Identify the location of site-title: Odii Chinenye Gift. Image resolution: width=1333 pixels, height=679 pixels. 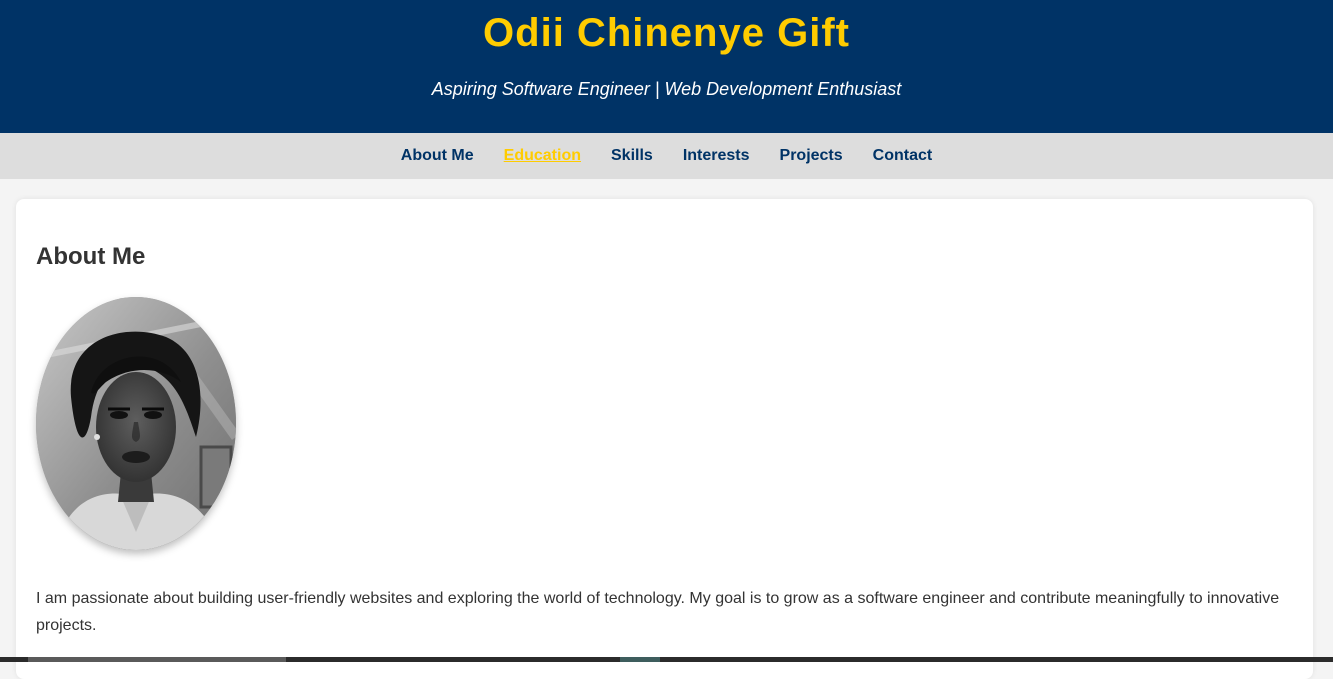
(666, 33).